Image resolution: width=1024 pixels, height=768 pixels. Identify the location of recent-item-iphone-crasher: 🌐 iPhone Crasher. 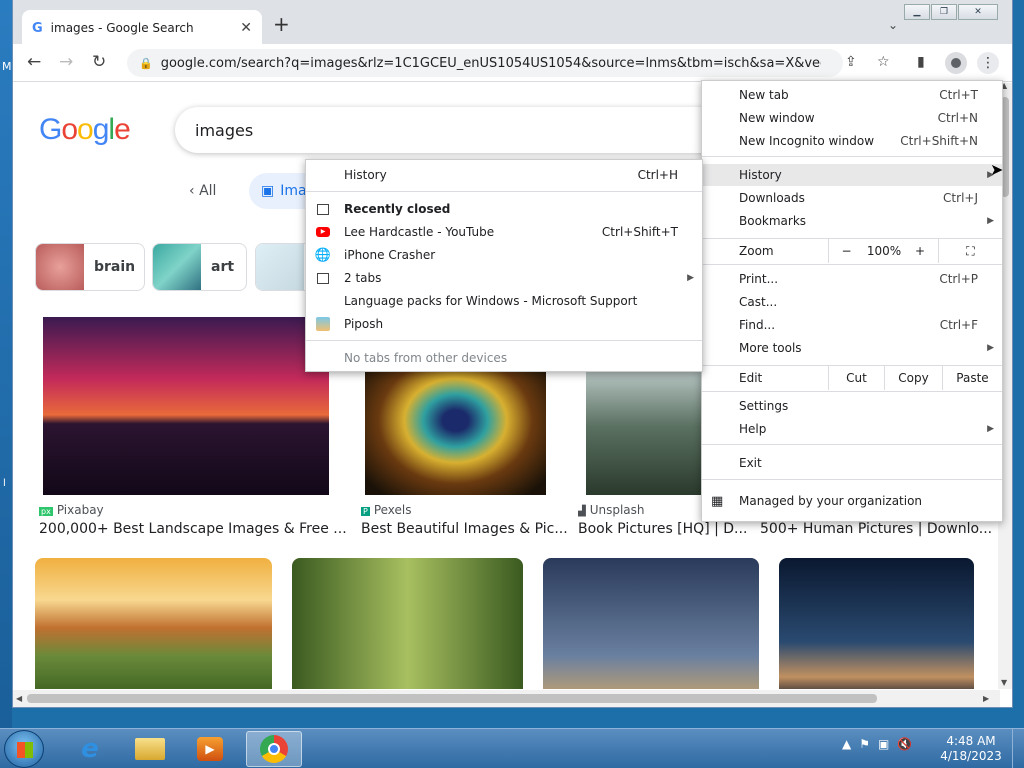
(504, 255).